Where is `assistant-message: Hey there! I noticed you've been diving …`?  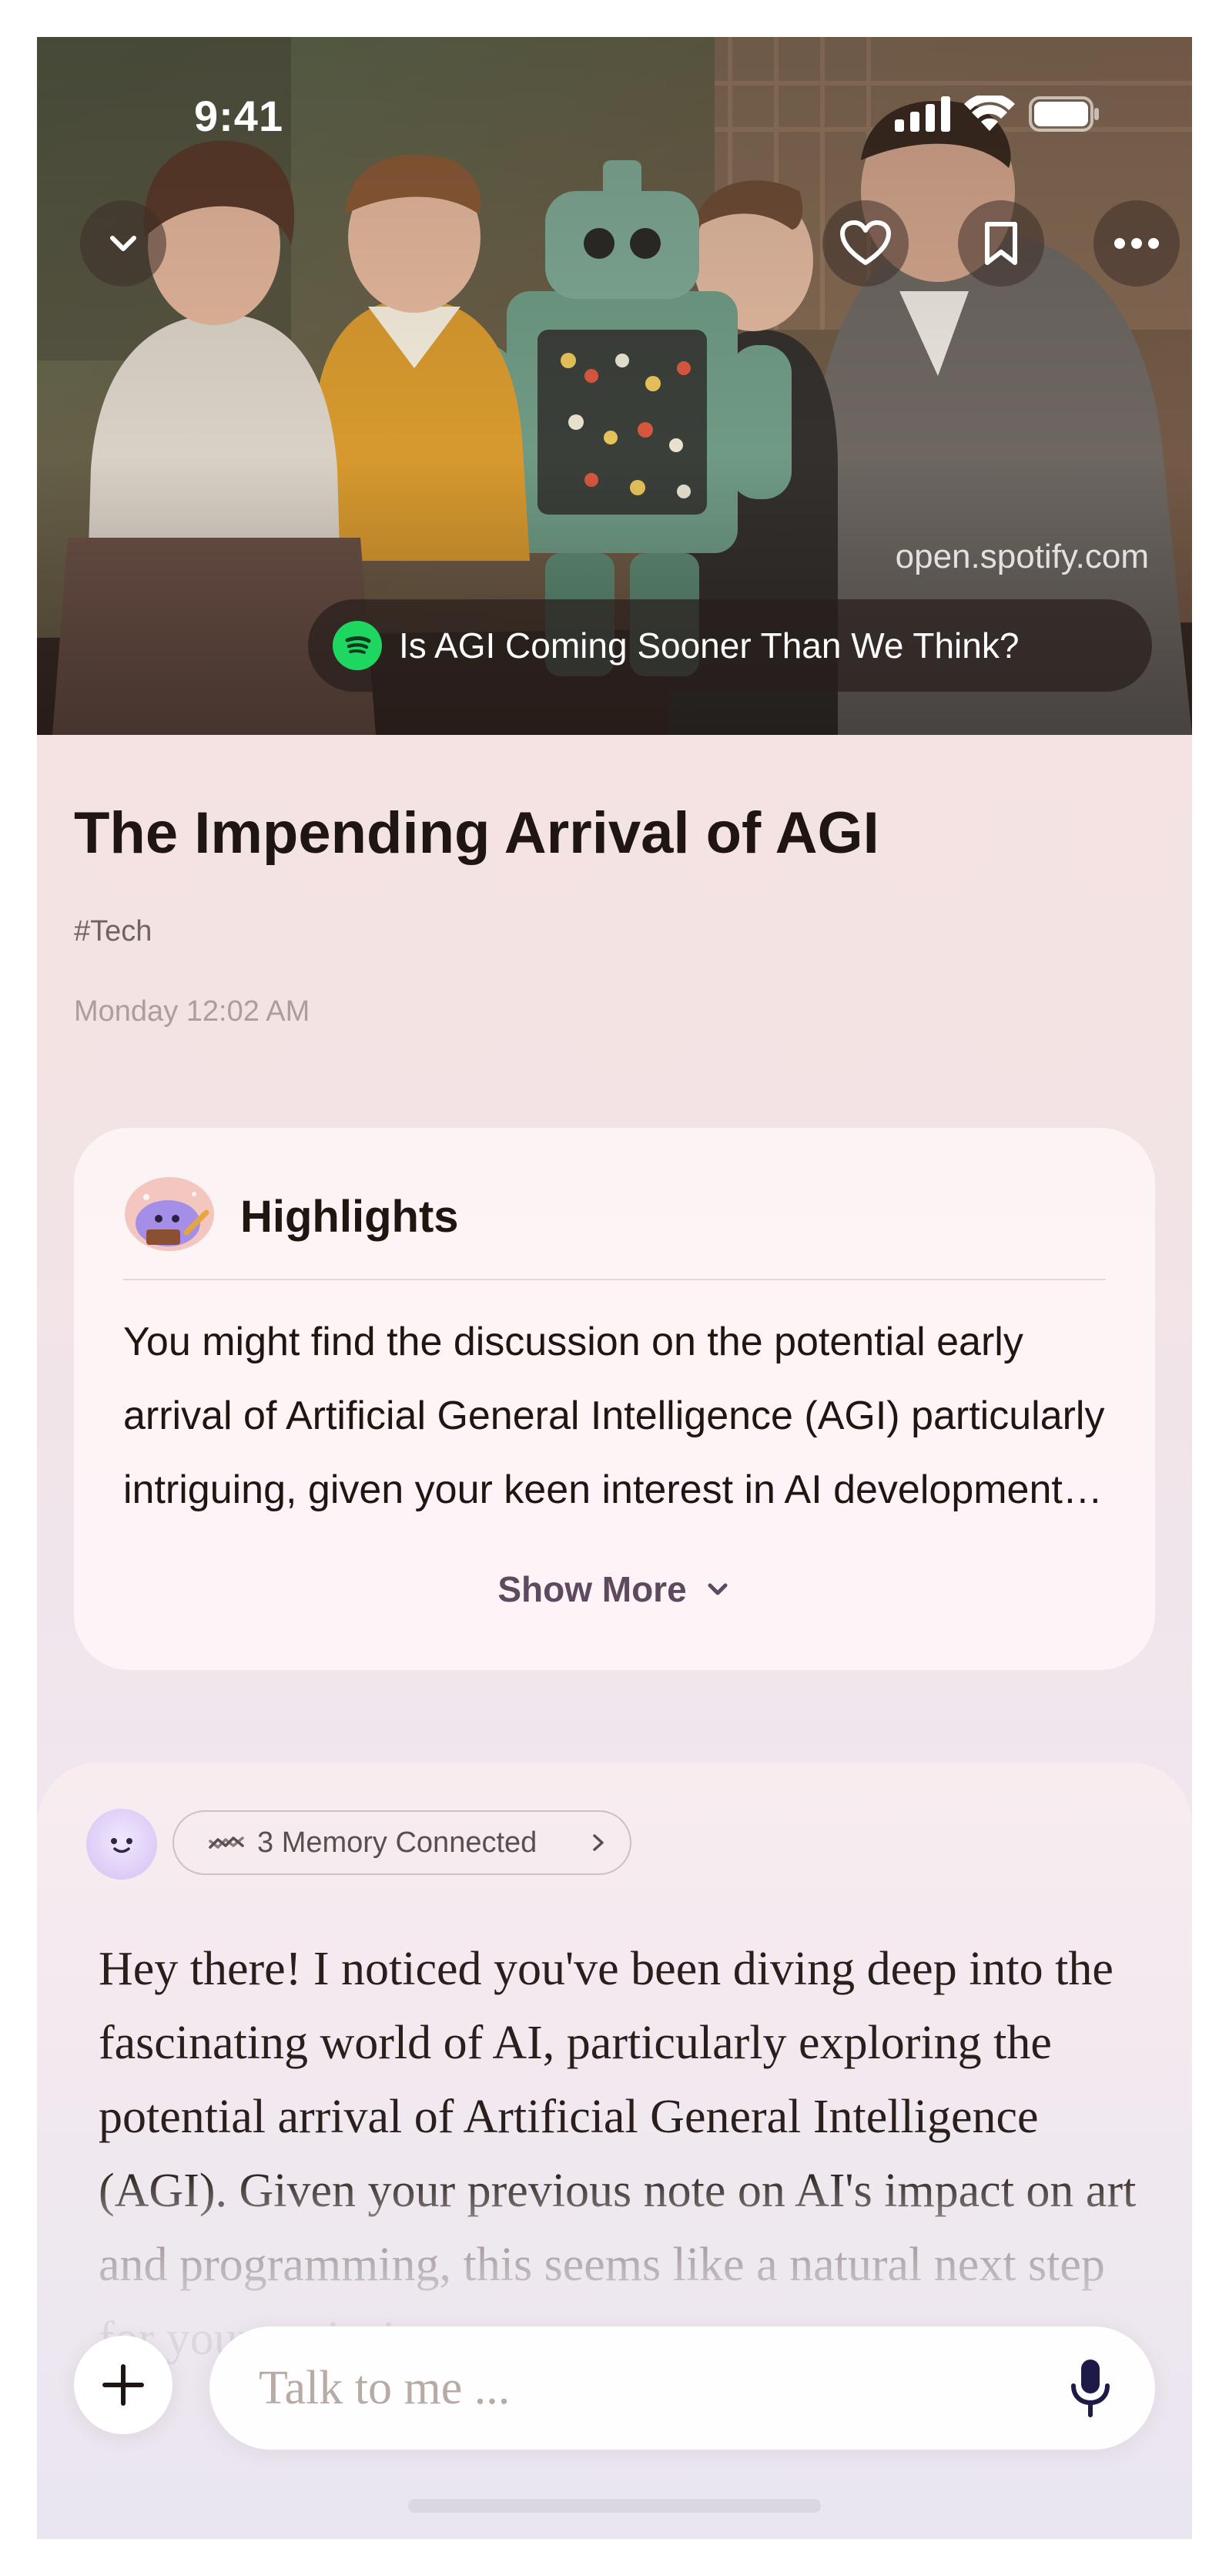
assistant-message: Hey there! I noticed you've been diving … is located at coordinates (618, 2154).